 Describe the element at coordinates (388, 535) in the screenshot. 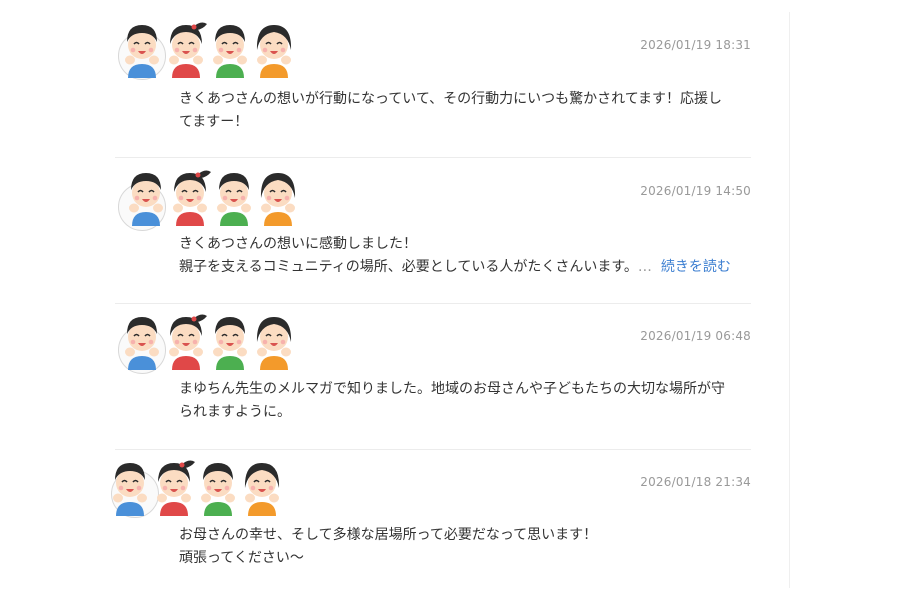

I see `comment-line: お母さんの幸せ、そして多様な居場所って必要だなって思います！` at that location.